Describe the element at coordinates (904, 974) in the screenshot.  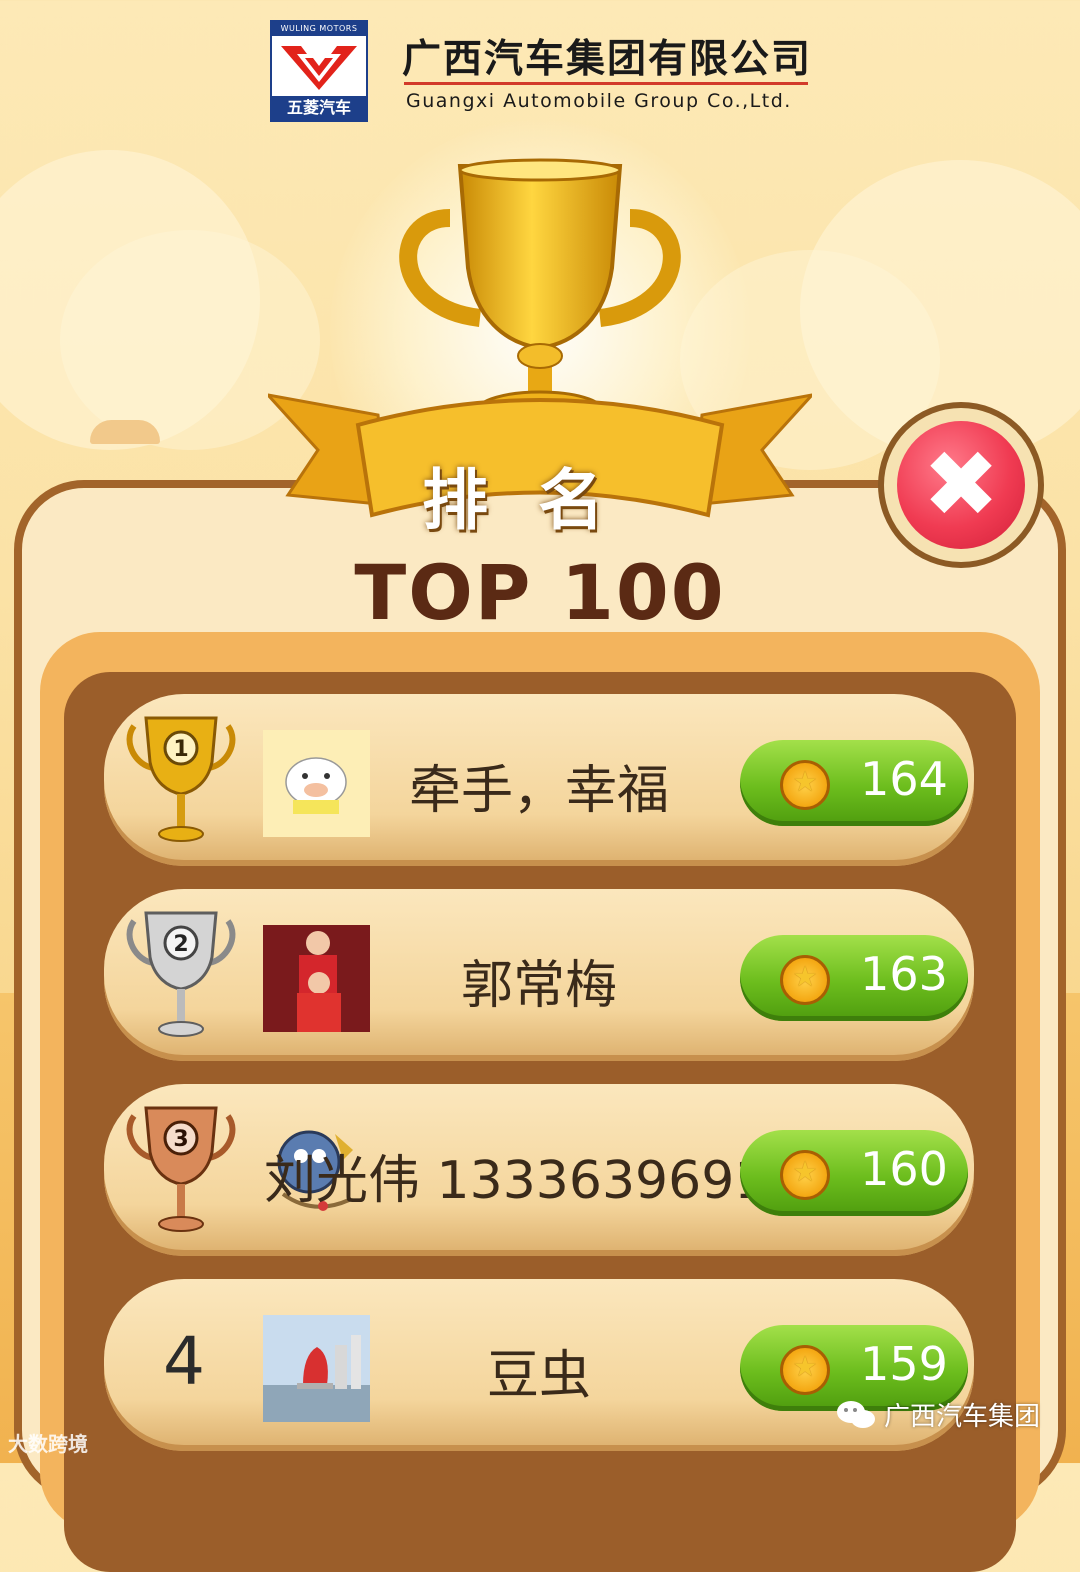
I see `player-score: 163` at that location.